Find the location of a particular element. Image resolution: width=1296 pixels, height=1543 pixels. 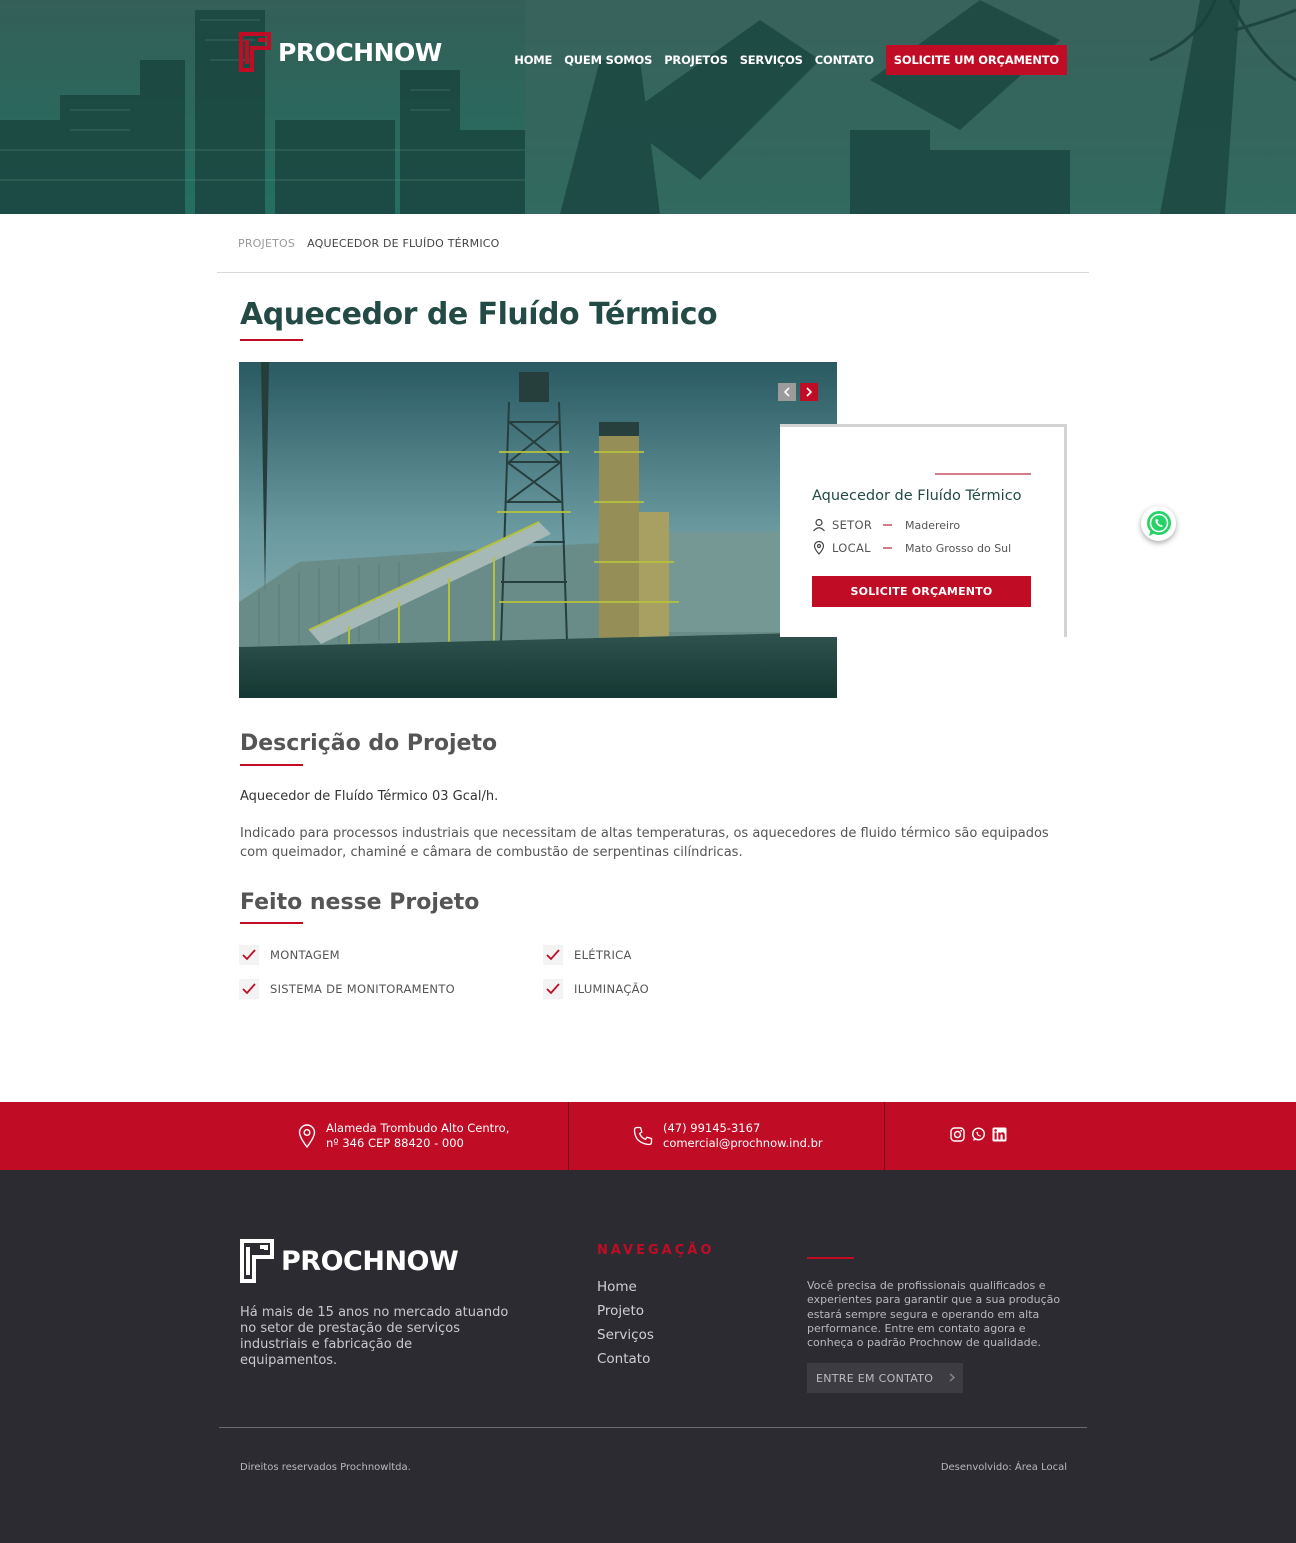

setor-row: SETOR Madereiro is located at coordinates (886, 525).